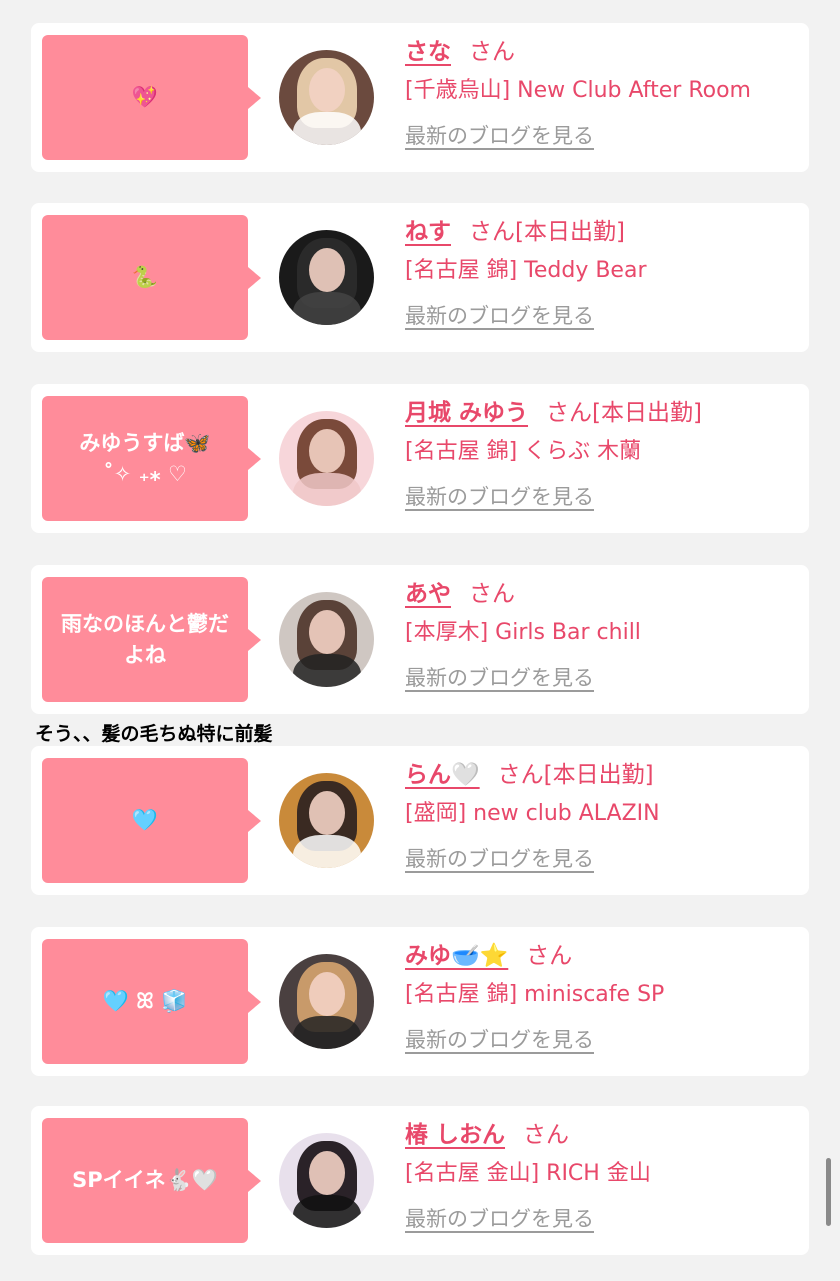  Describe the element at coordinates (151, 1001) in the screenshot. I see `message-bubble: 🩵 ꕤ 🧊` at that location.